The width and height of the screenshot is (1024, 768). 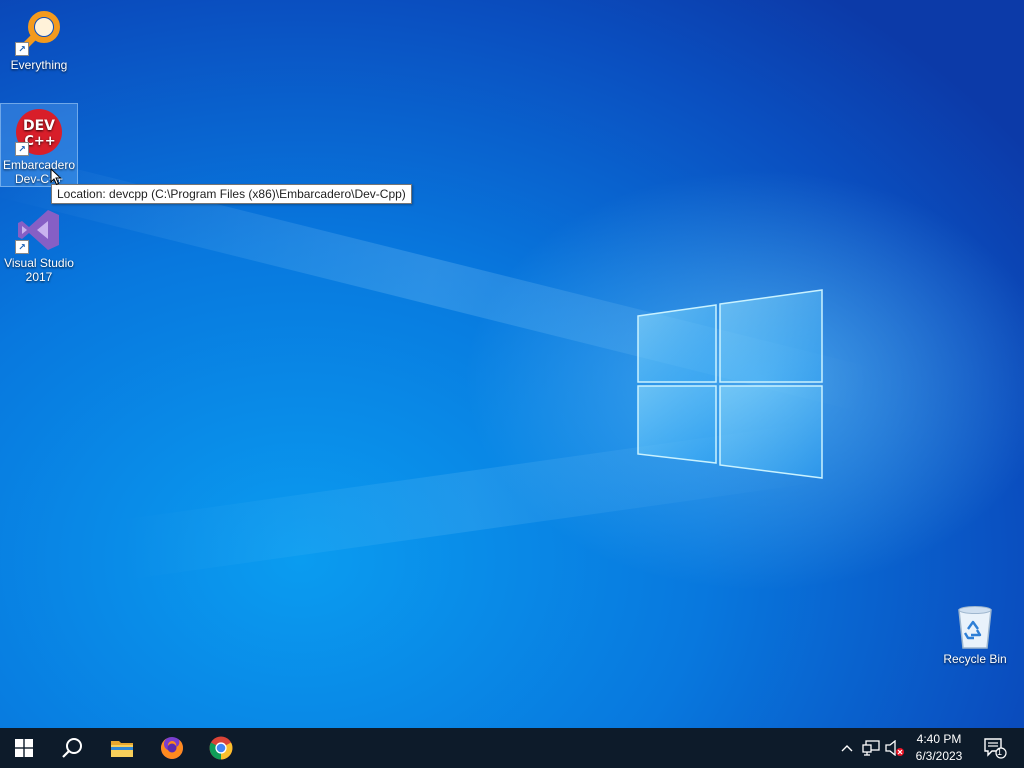 I want to click on desktop-icon-recycle-bin: Recycle Bin, so click(x=975, y=632).